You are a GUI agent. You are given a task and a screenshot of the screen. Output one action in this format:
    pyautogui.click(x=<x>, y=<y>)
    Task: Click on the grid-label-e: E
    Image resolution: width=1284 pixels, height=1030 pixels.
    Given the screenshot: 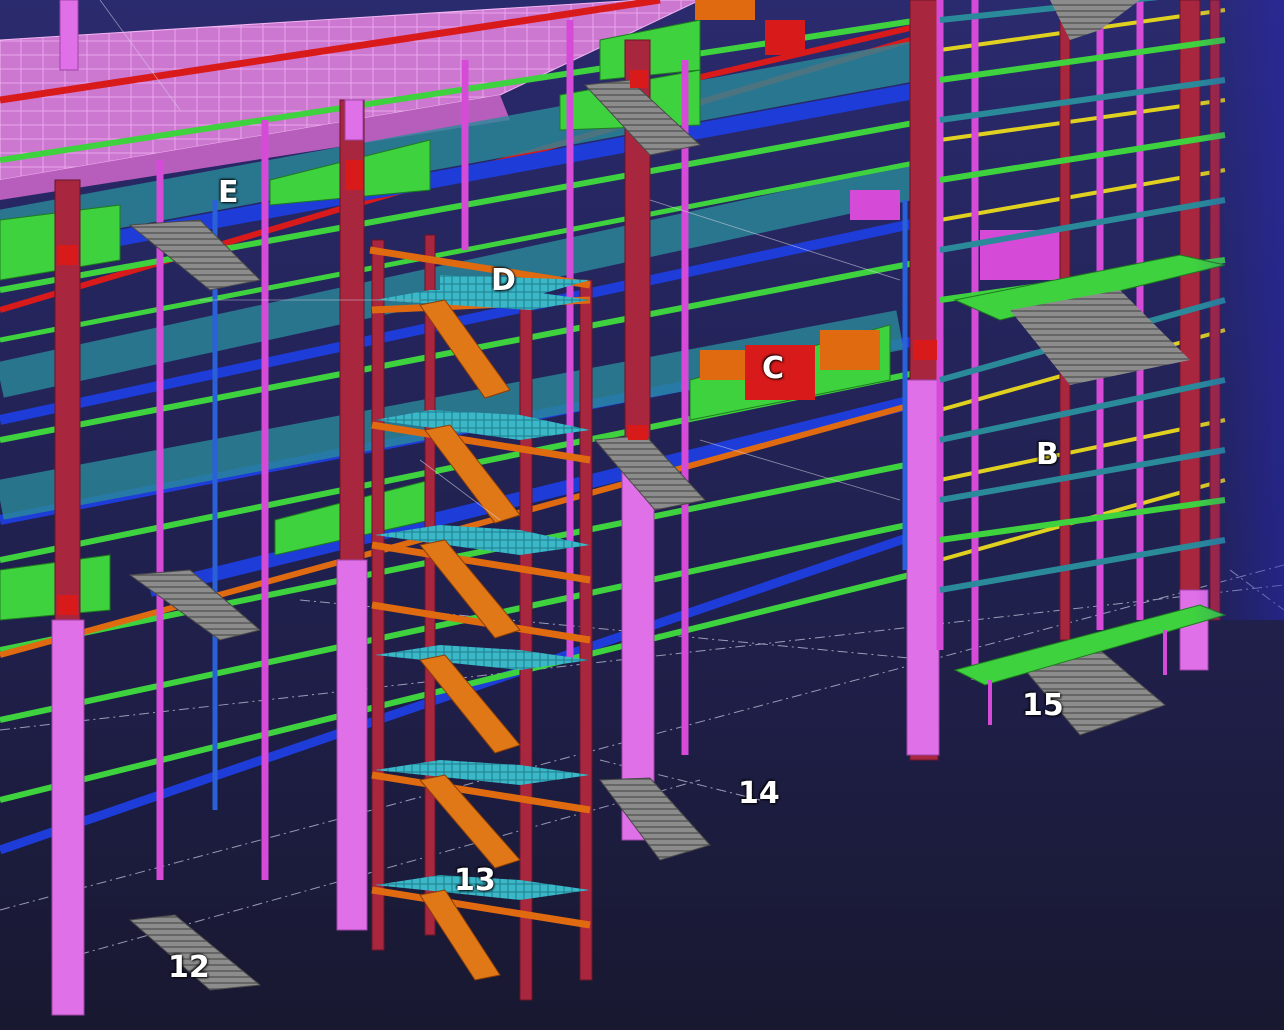 What is the action you would take?
    pyautogui.click(x=228, y=192)
    